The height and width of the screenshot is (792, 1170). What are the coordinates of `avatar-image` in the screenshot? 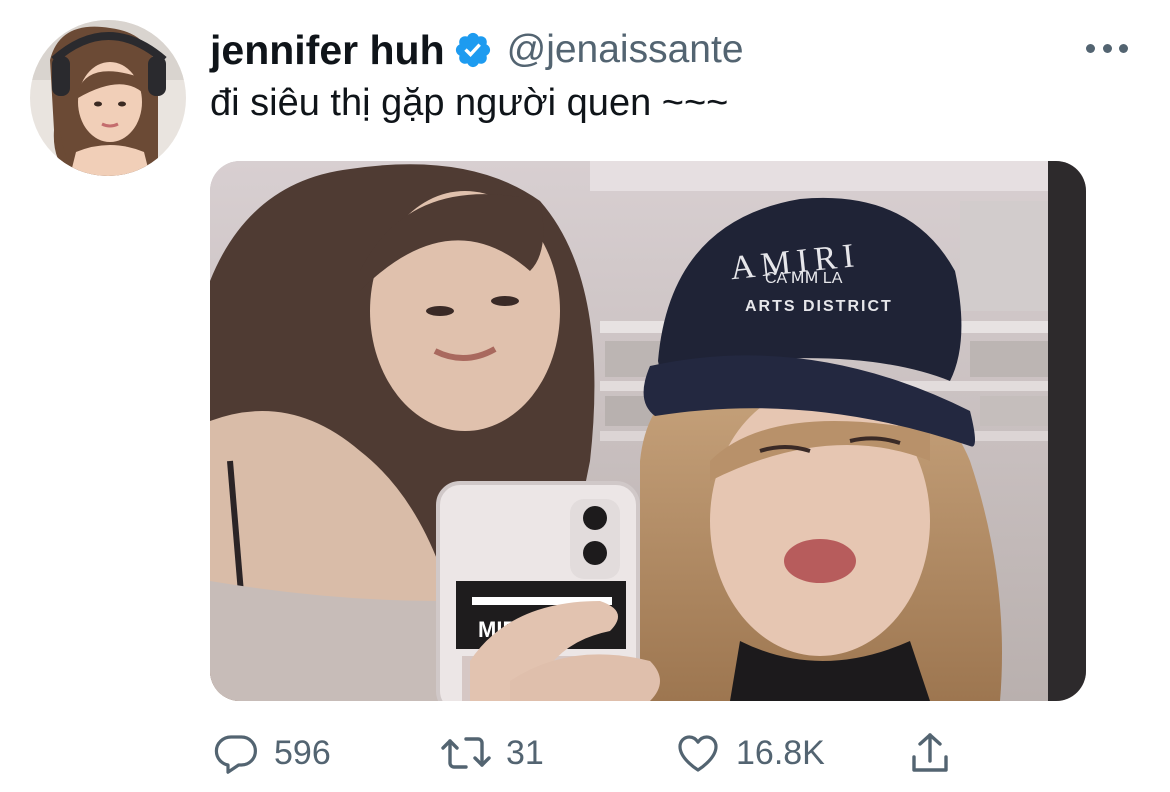 It's located at (108, 98).